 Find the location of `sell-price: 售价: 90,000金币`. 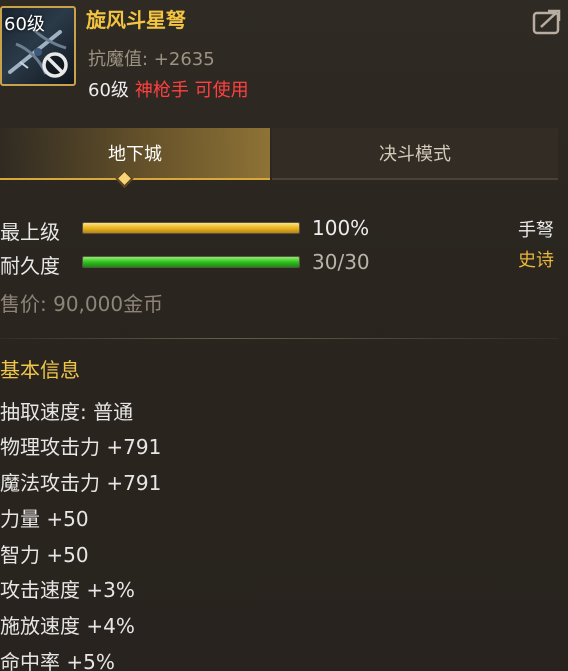

sell-price: 售价: 90,000金币 is located at coordinates (82, 304).